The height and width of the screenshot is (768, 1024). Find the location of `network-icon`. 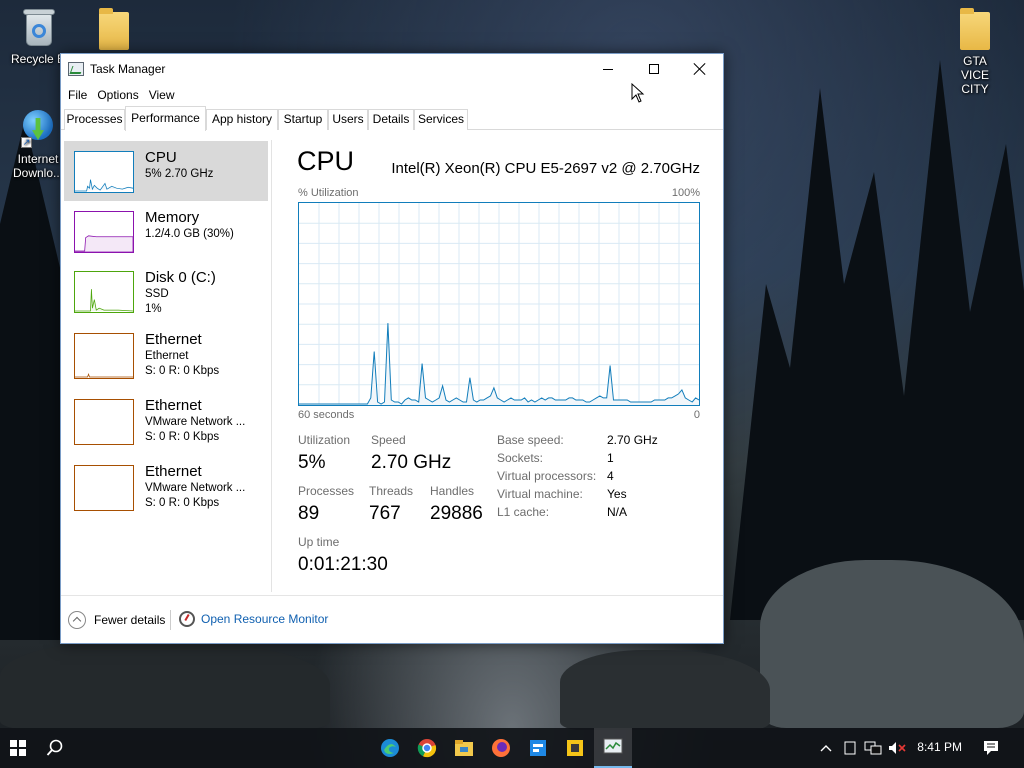

network-icon is located at coordinates (873, 748).